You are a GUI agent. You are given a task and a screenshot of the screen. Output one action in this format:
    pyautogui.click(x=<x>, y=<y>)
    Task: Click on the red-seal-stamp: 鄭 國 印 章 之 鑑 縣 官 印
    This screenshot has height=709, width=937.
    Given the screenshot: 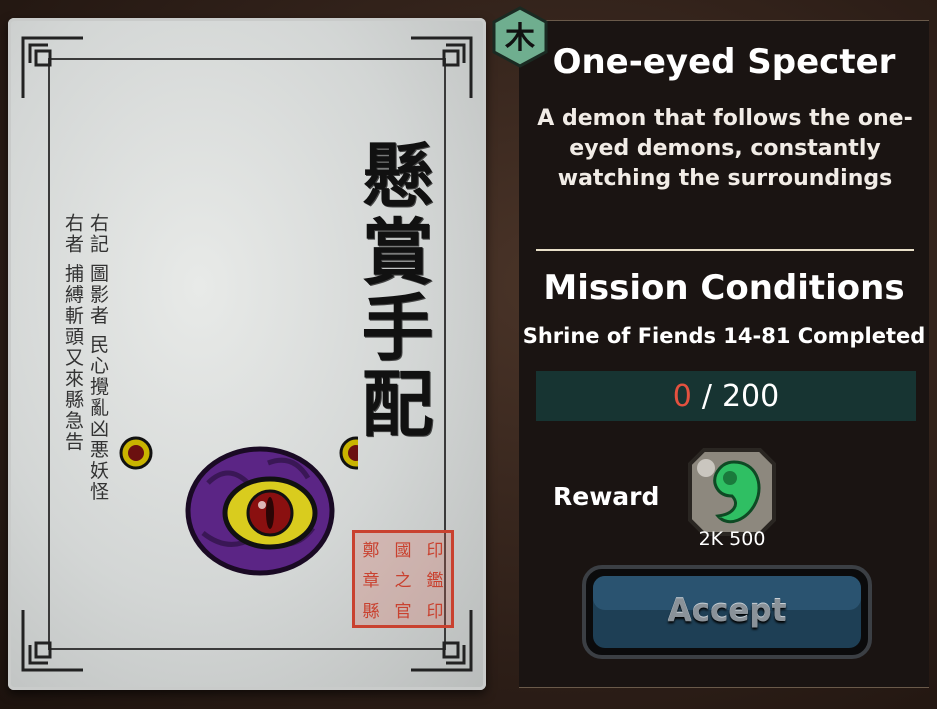 What is the action you would take?
    pyautogui.click(x=403, y=579)
    